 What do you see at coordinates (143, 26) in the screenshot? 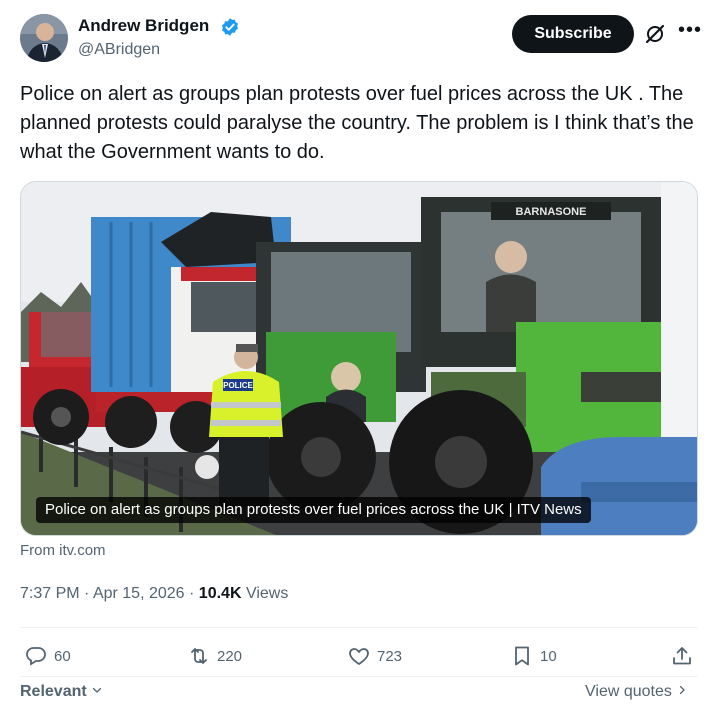
I see `author-name: Andrew Bridgen` at bounding box center [143, 26].